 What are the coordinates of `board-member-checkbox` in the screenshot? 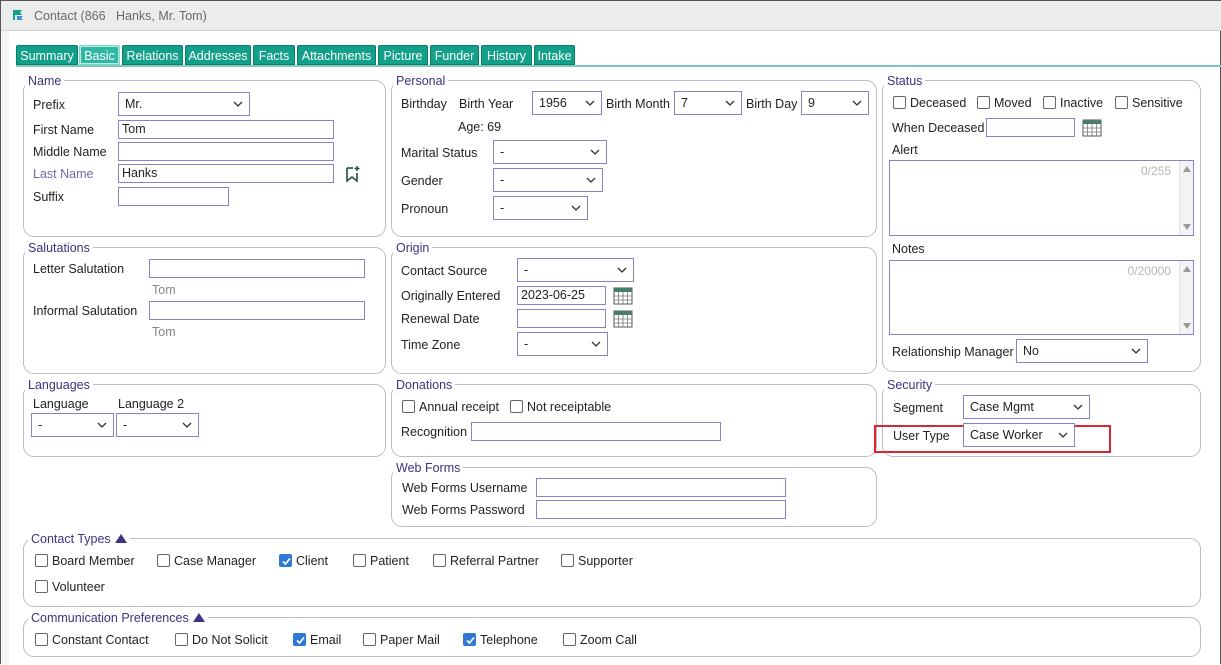 It's located at (41, 560).